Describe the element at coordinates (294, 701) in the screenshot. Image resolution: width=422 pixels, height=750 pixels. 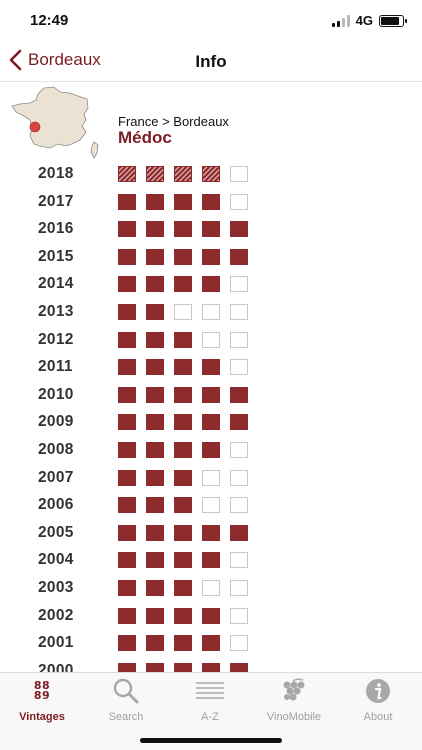
I see `tab-vinomobile: VinoMobile` at that location.